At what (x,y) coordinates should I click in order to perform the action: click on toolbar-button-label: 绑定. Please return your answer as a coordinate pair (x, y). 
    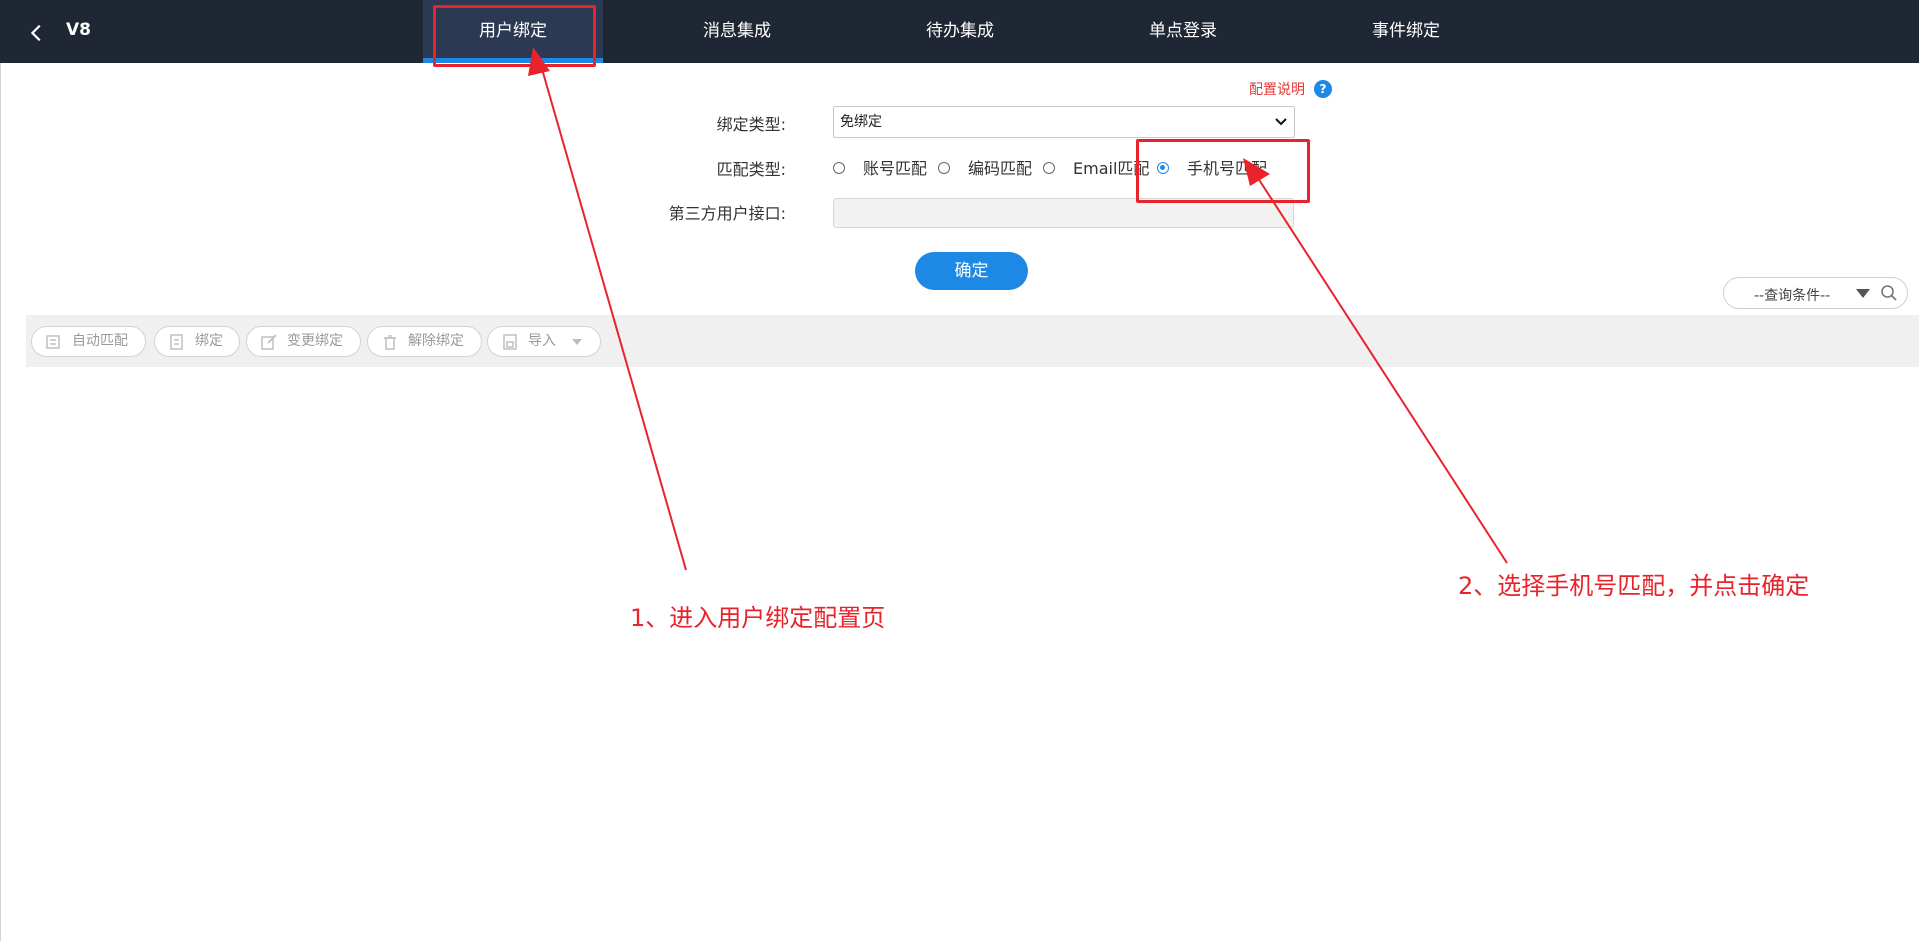
    Looking at the image, I should click on (209, 341).